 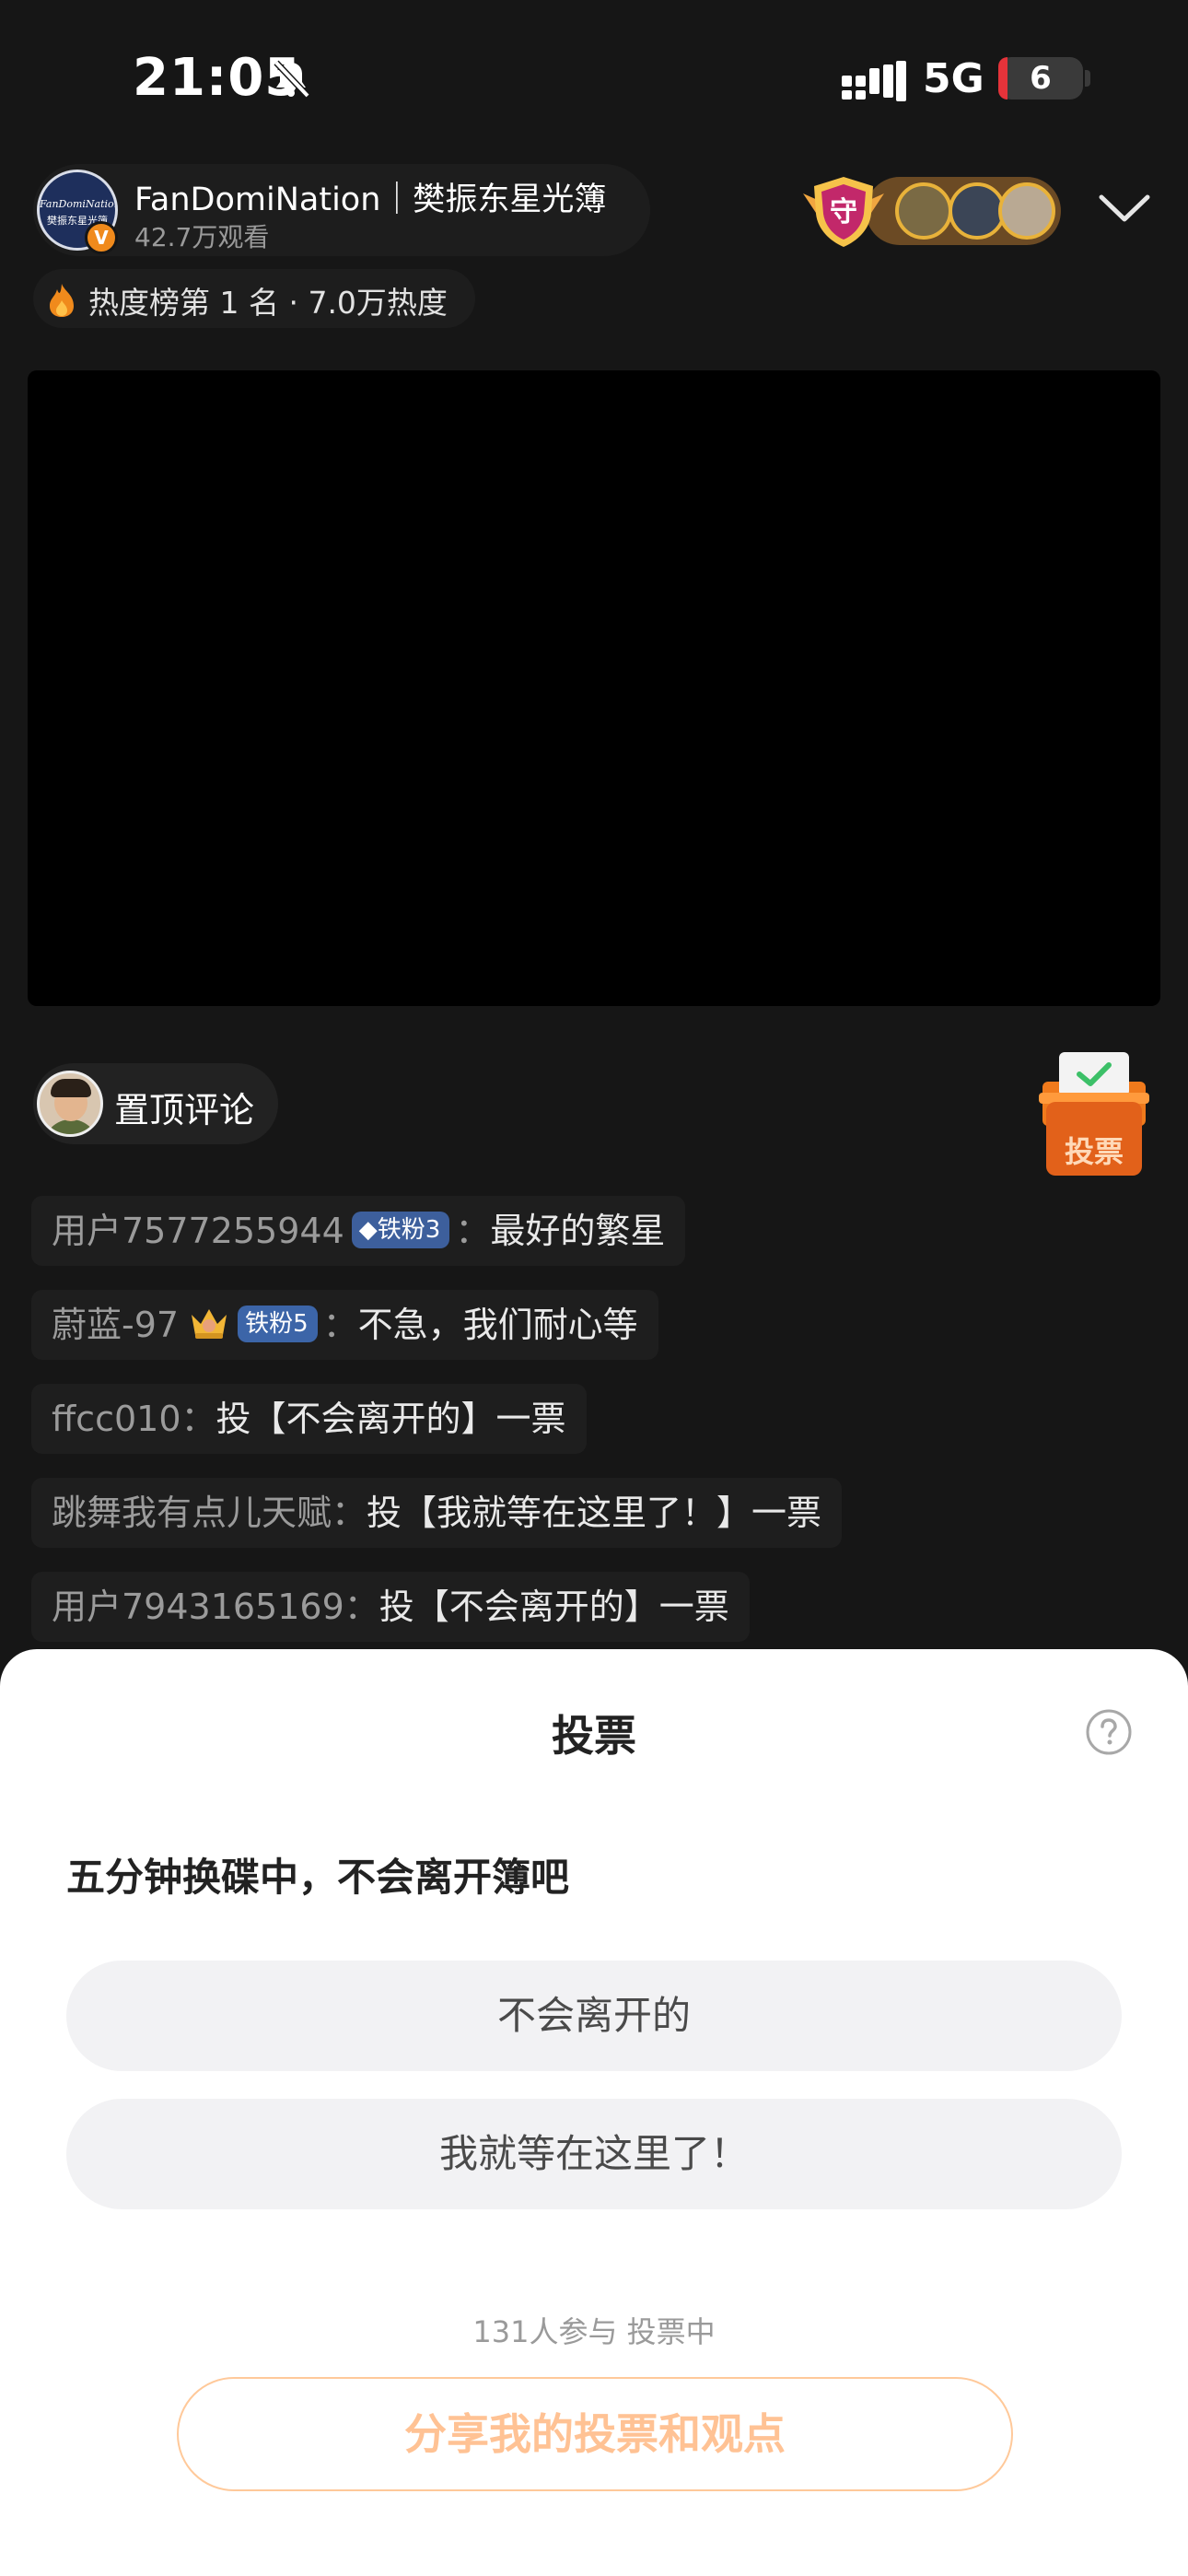 I want to click on chat-message: 用户7943165169：投【不会离开的】一票, so click(x=390, y=1607).